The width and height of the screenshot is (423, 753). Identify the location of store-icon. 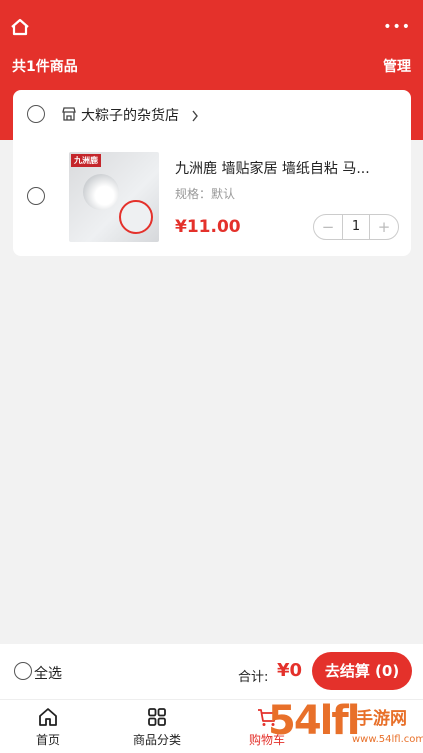
(69, 114).